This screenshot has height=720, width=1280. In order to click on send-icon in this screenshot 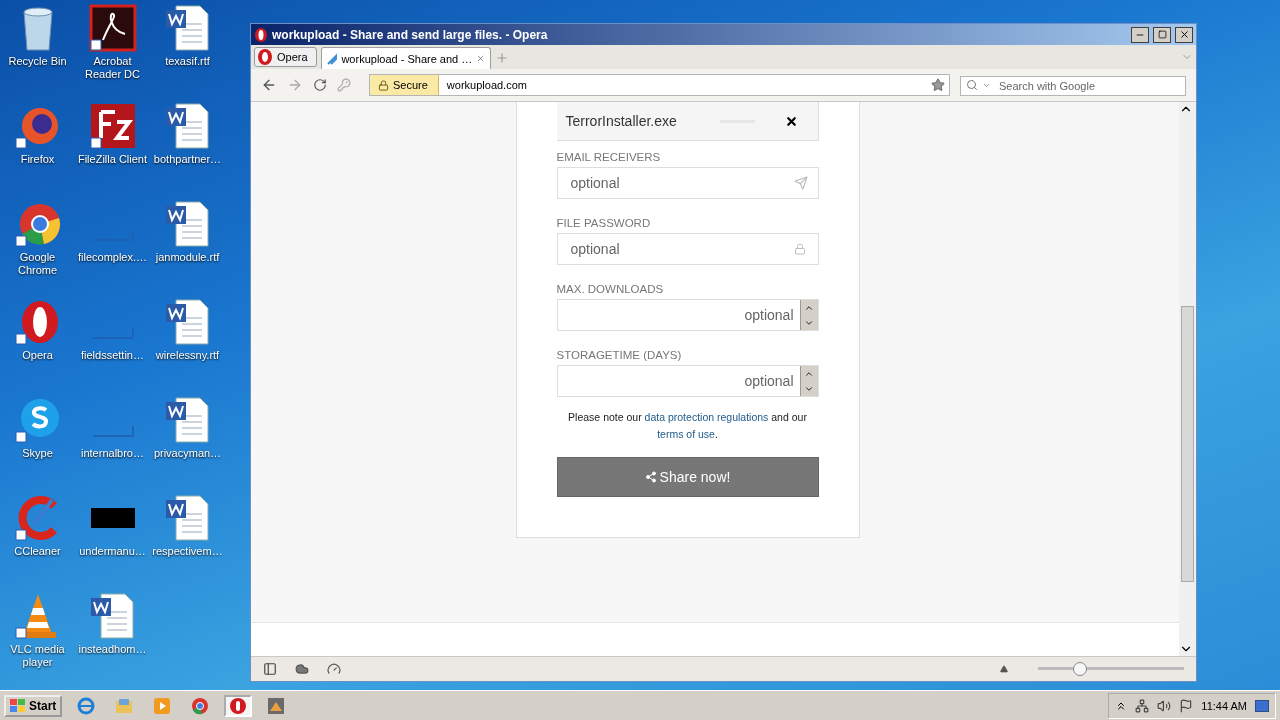, I will do `click(800, 183)`.